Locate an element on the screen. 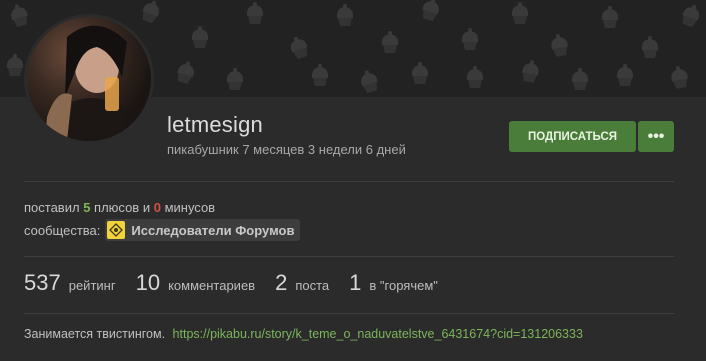 This screenshot has width=706, height=361. user-avatar is located at coordinates (89, 79).